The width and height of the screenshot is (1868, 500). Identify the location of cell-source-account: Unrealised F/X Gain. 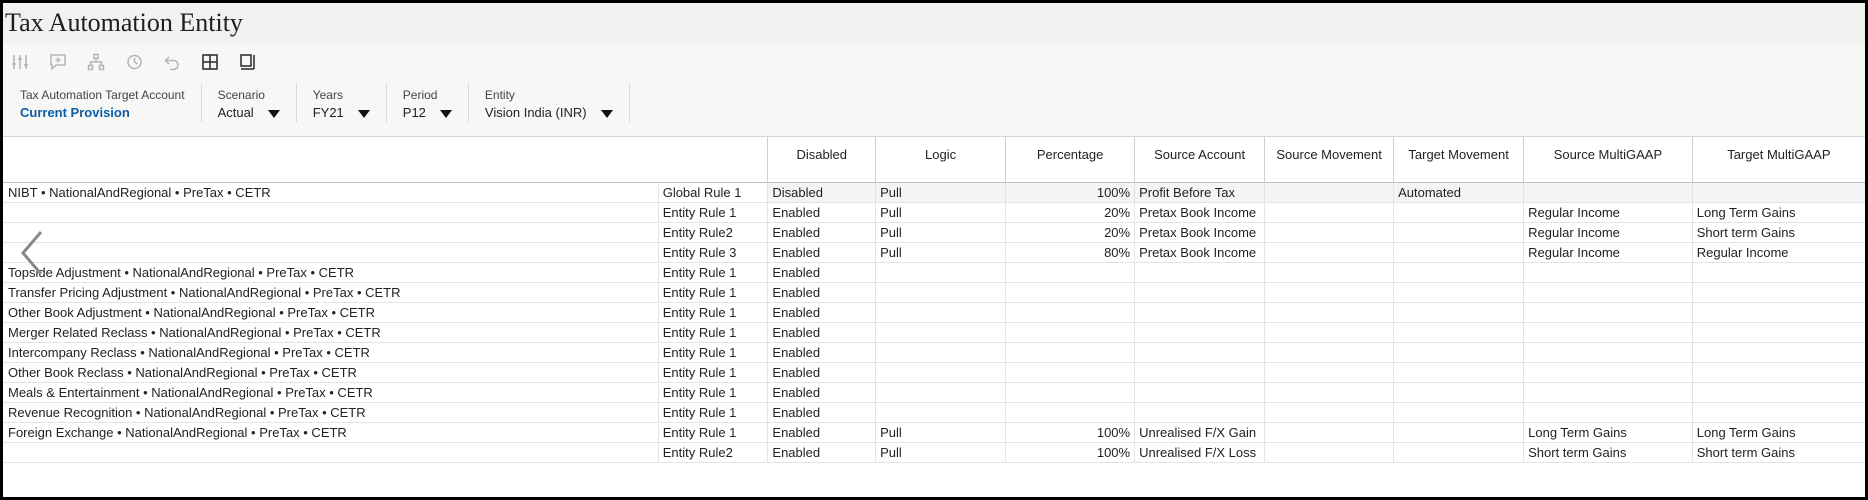
(1199, 432).